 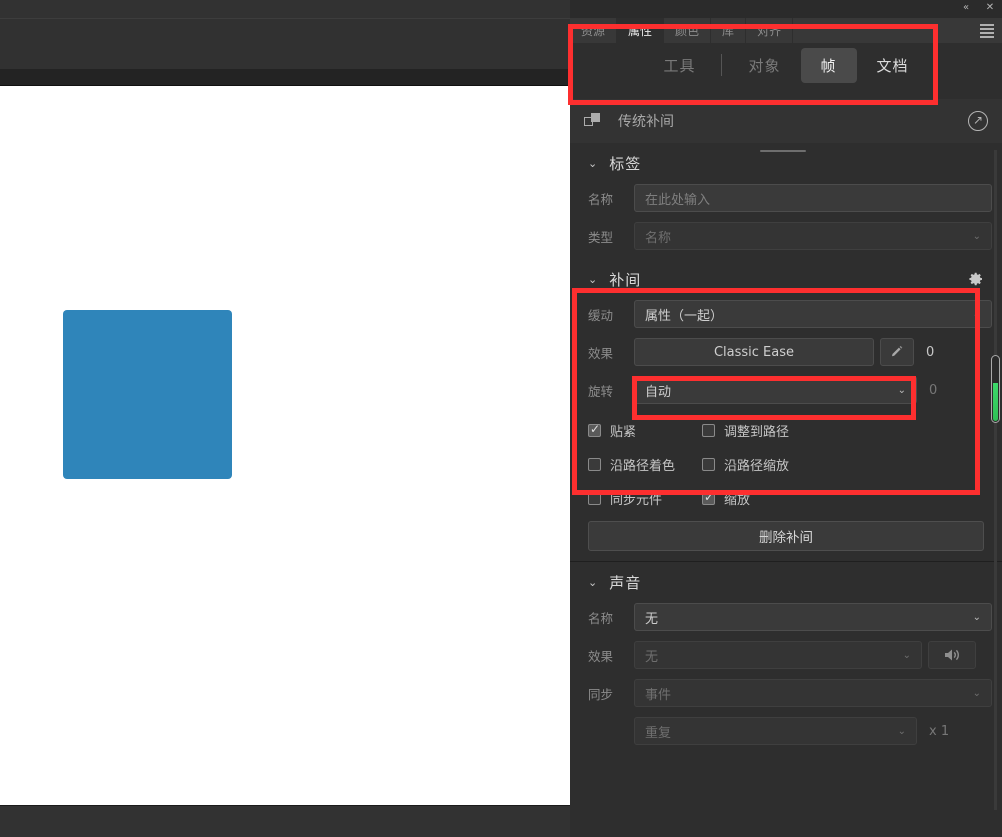 What do you see at coordinates (978, 8) in the screenshot?
I see `panel-chrome-buttons: « ✕` at bounding box center [978, 8].